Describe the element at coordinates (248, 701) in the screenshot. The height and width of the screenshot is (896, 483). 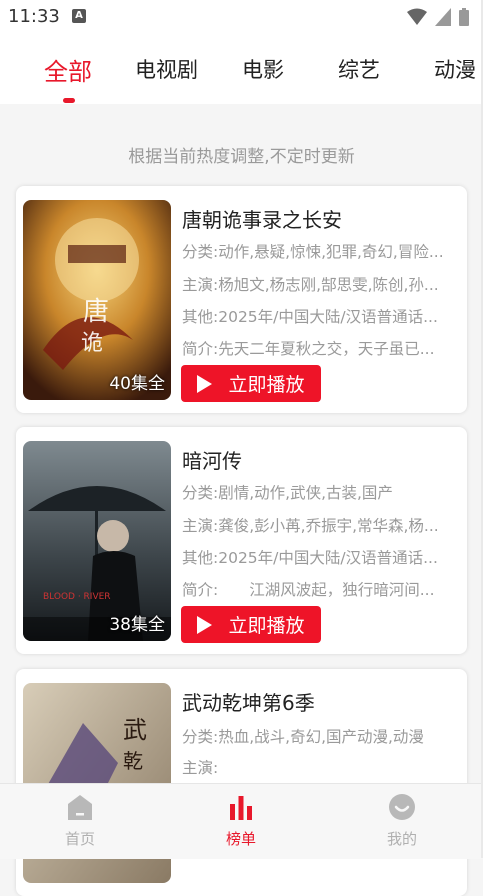
I see `item-title: 武动乾坤第6季` at that location.